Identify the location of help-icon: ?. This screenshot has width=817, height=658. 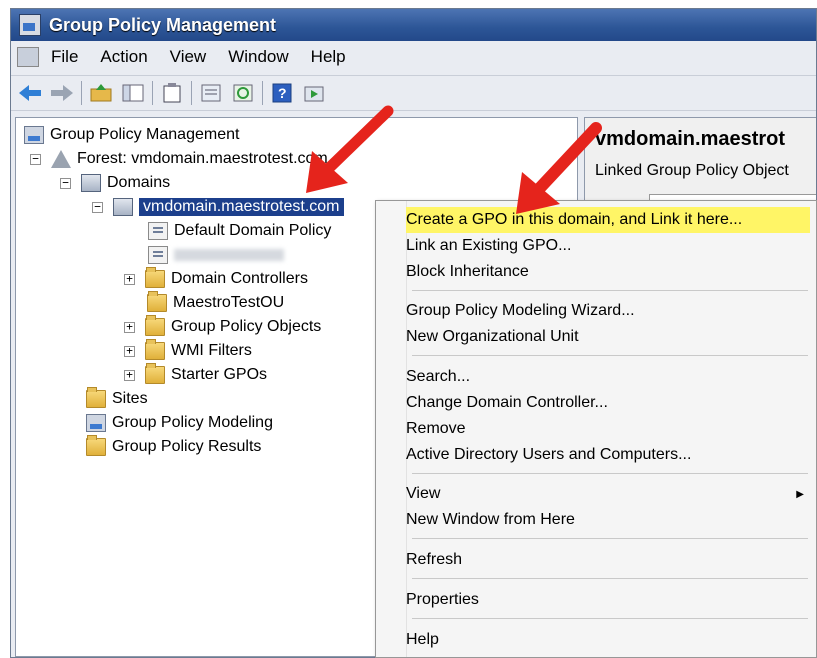
(282, 93).